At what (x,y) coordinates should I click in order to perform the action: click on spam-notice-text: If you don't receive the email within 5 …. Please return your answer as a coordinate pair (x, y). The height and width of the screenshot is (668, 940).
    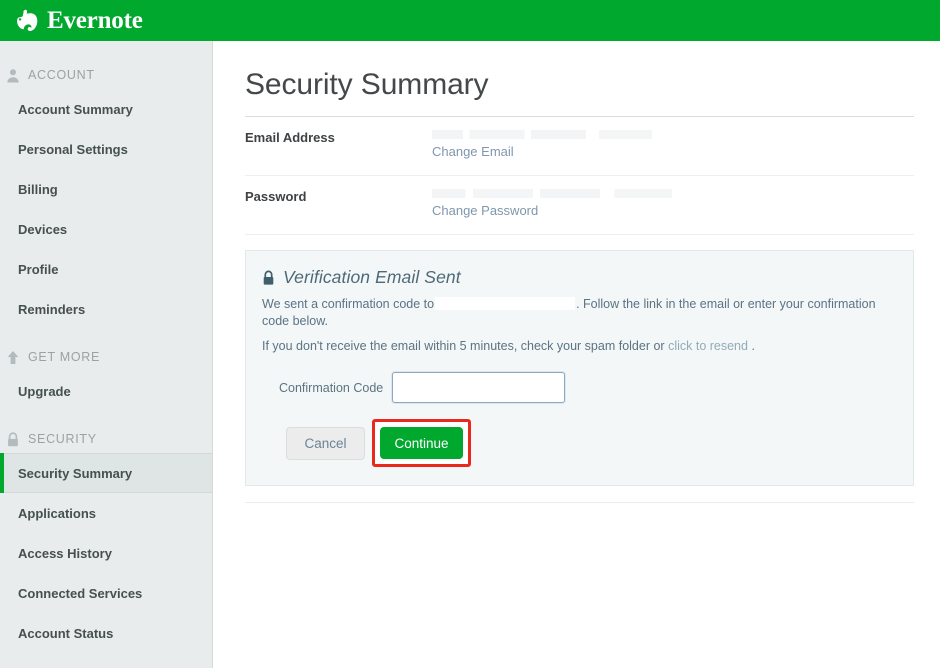
    Looking at the image, I should click on (579, 346).